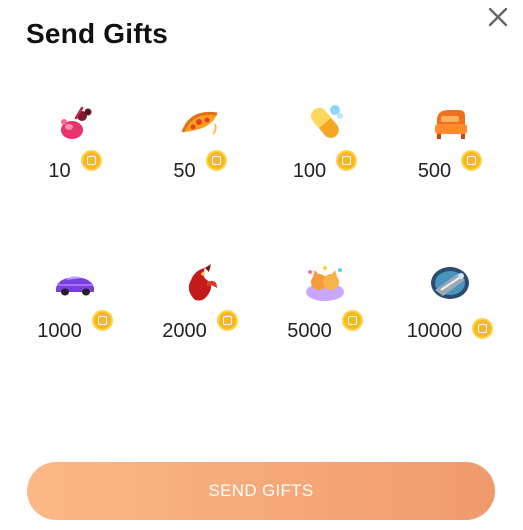 The width and height of the screenshot is (523, 530). I want to click on dragon-gift-icon, so click(202, 282).